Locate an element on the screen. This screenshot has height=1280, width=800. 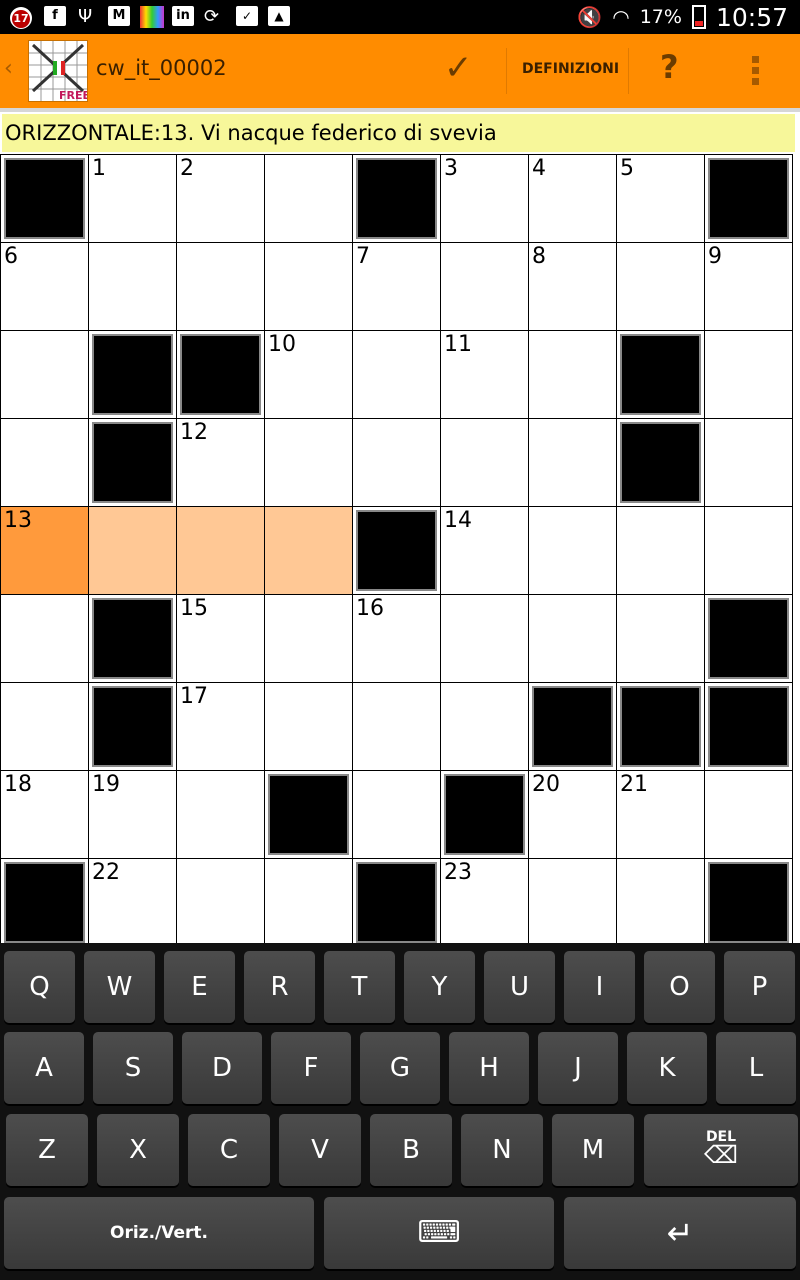
notification-badge-icon: 17 is located at coordinates (21, 18).